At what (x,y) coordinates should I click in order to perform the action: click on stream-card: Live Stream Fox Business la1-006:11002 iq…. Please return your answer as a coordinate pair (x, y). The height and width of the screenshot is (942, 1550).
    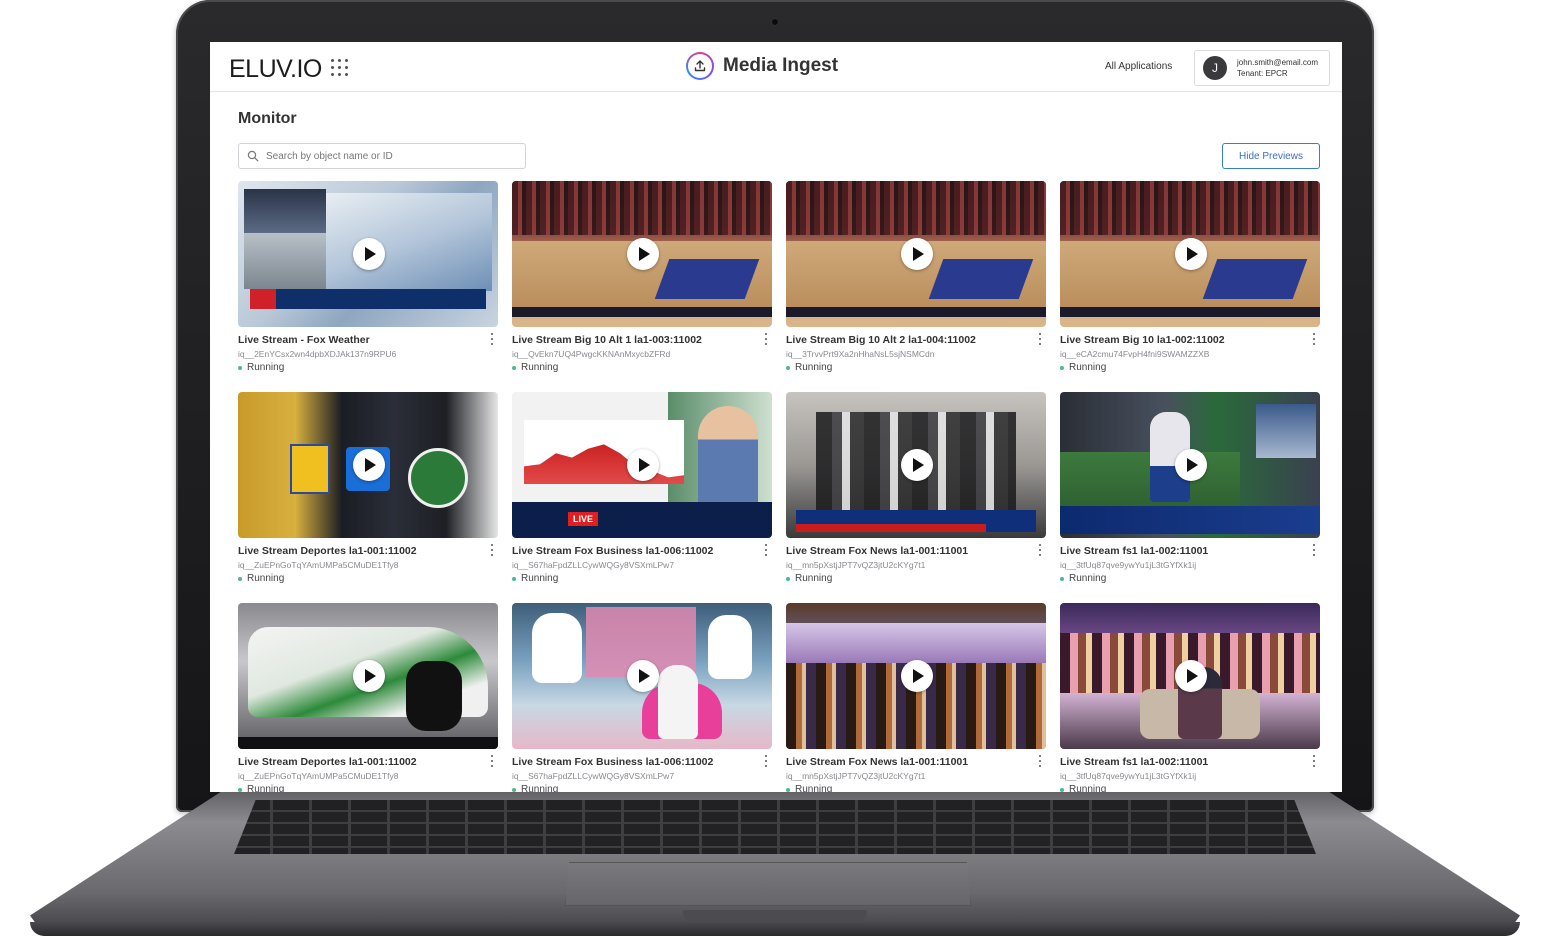
    Looking at the image, I should click on (642, 697).